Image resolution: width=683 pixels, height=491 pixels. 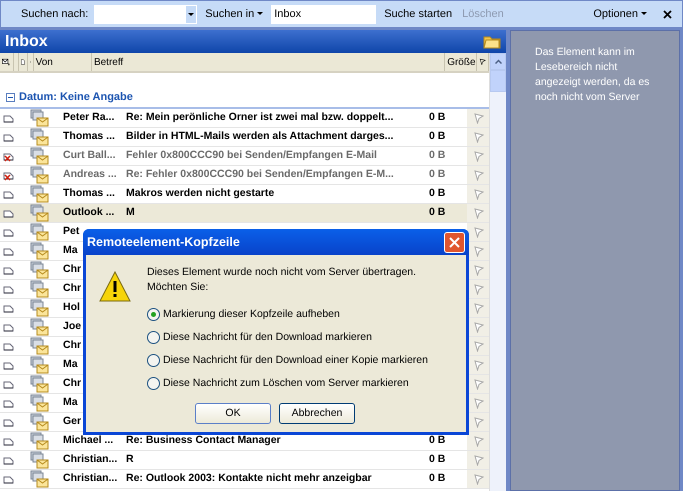 I want to click on dialog-message: Dieses Element wurde noch nicht vom Server übertragen., so click(x=282, y=272).